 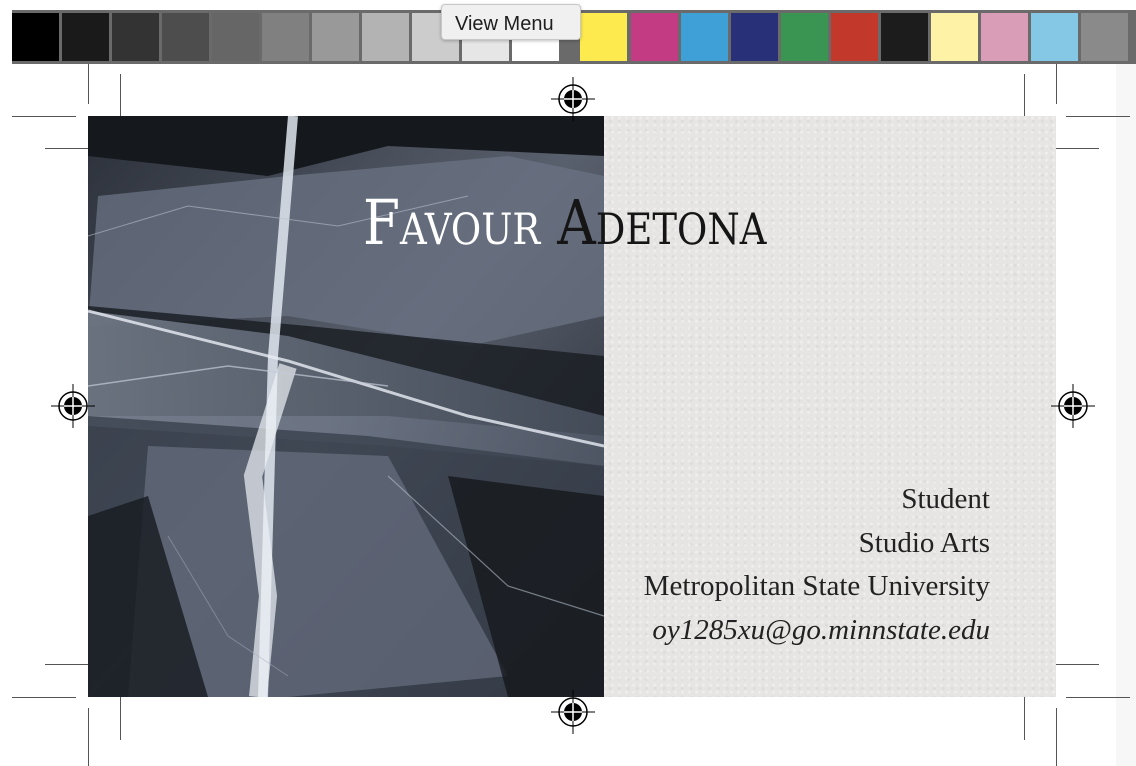 What do you see at coordinates (452, 222) in the screenshot?
I see `first-name: Favour` at bounding box center [452, 222].